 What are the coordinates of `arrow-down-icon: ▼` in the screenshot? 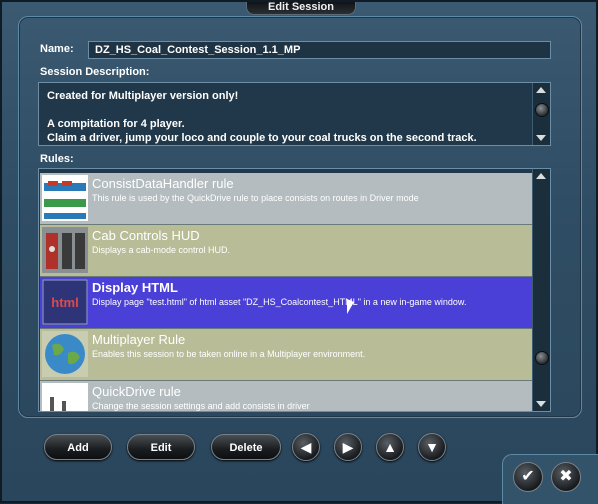 It's located at (432, 447).